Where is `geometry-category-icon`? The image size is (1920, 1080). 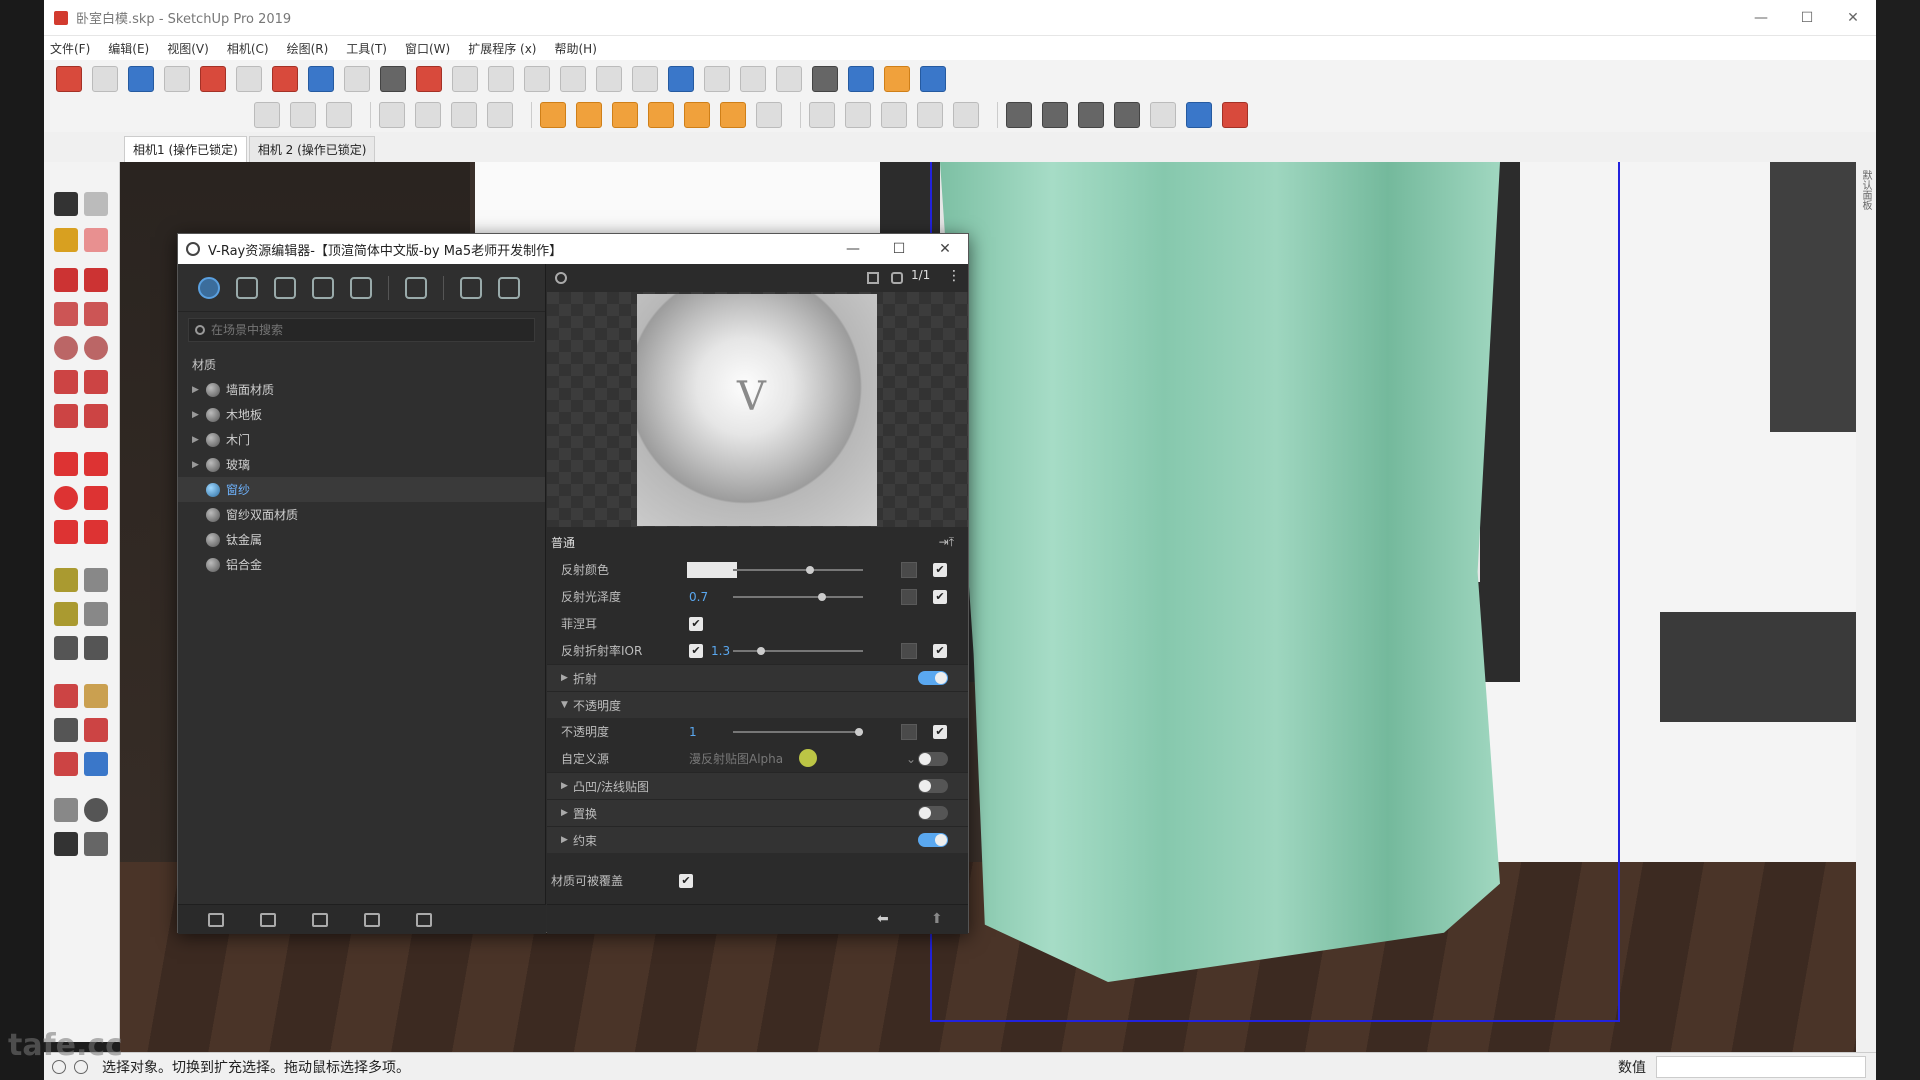
geometry-category-icon is located at coordinates (285, 287).